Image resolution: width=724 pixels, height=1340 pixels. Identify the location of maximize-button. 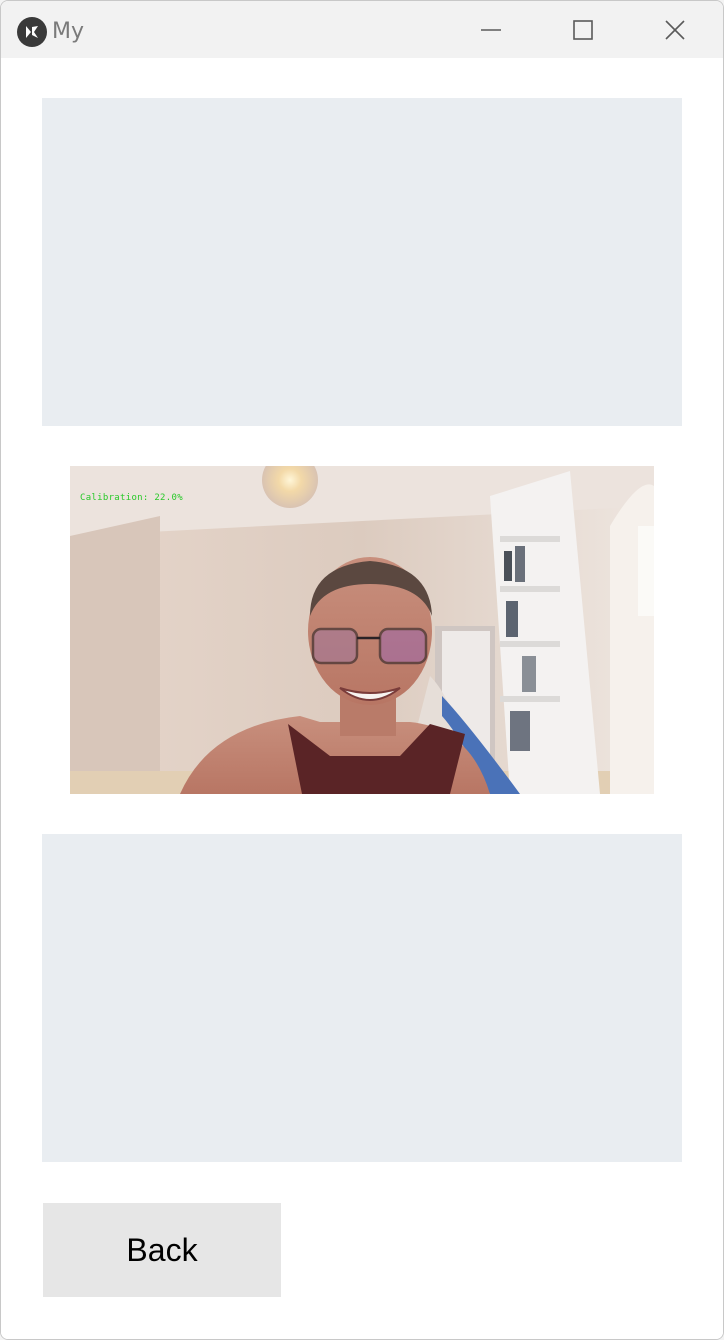
(583, 29).